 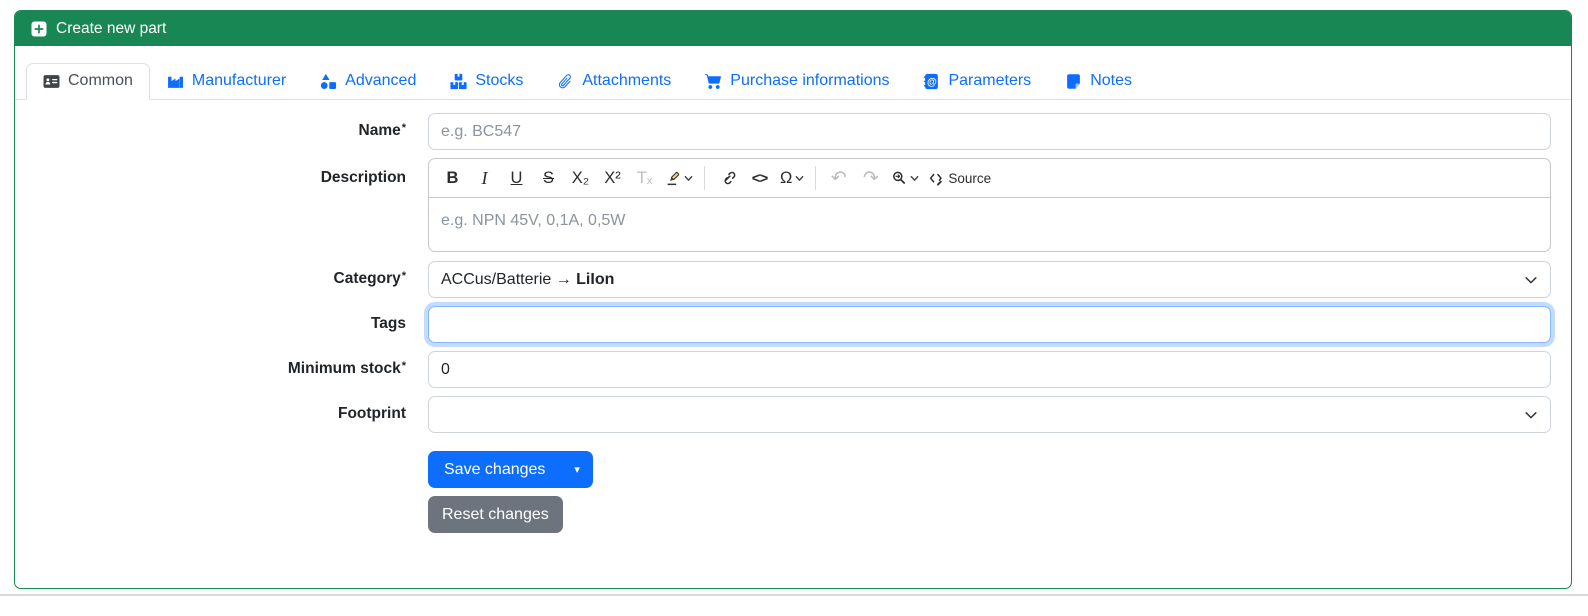 I want to click on plus-square-icon, so click(x=39, y=28).